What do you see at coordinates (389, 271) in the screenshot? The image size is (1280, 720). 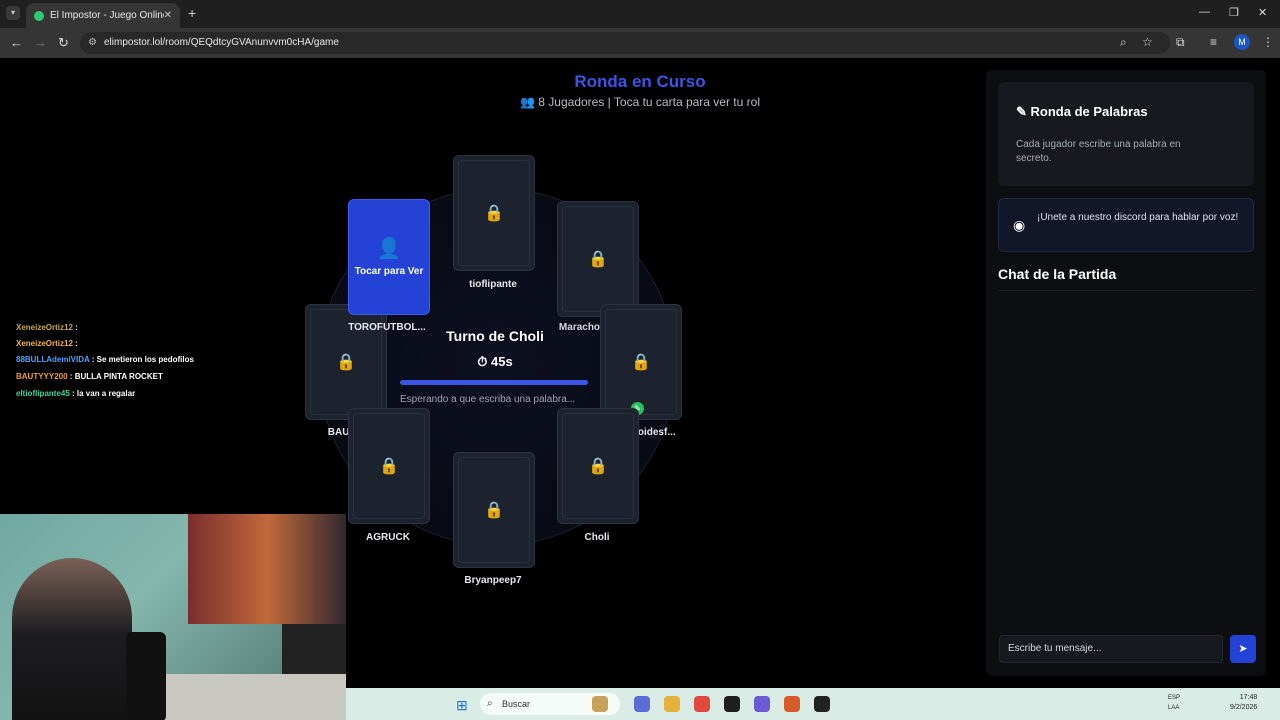 I see `reveal-role-label: Tocar para Ver` at bounding box center [389, 271].